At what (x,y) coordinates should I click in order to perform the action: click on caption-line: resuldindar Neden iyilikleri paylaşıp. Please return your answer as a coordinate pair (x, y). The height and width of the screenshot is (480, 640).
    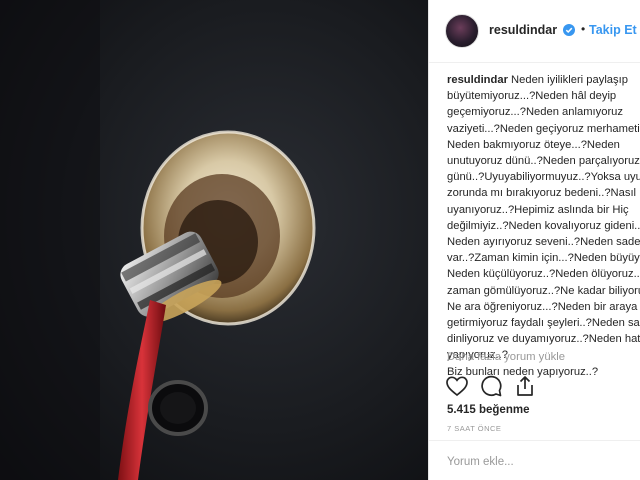
    Looking at the image, I should click on (543, 80).